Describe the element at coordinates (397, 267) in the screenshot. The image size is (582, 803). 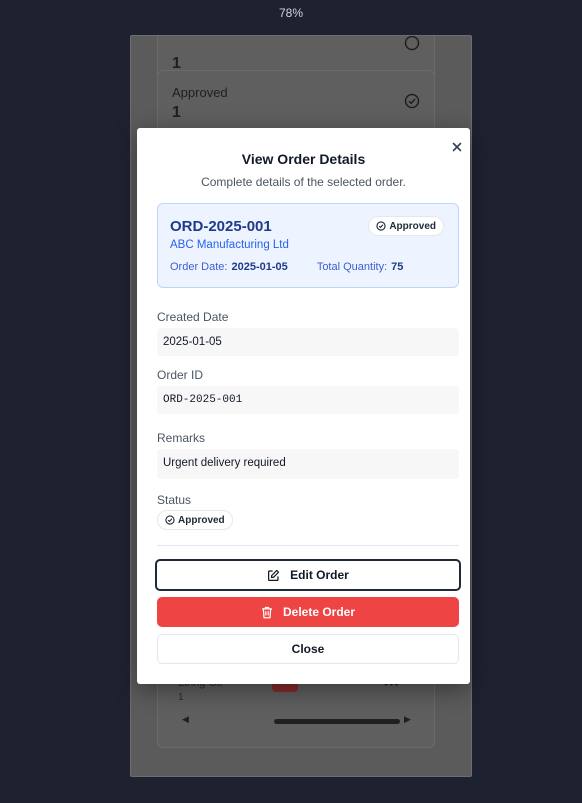
I see `total-quantity-value: 75` at that location.